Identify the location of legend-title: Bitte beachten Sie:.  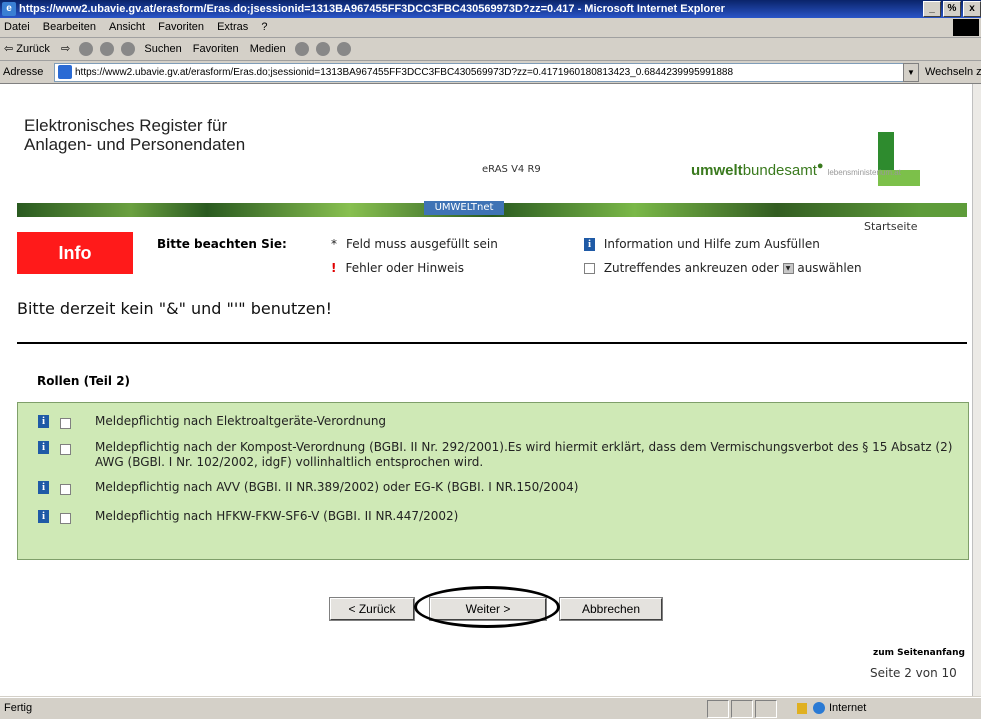
(222, 244).